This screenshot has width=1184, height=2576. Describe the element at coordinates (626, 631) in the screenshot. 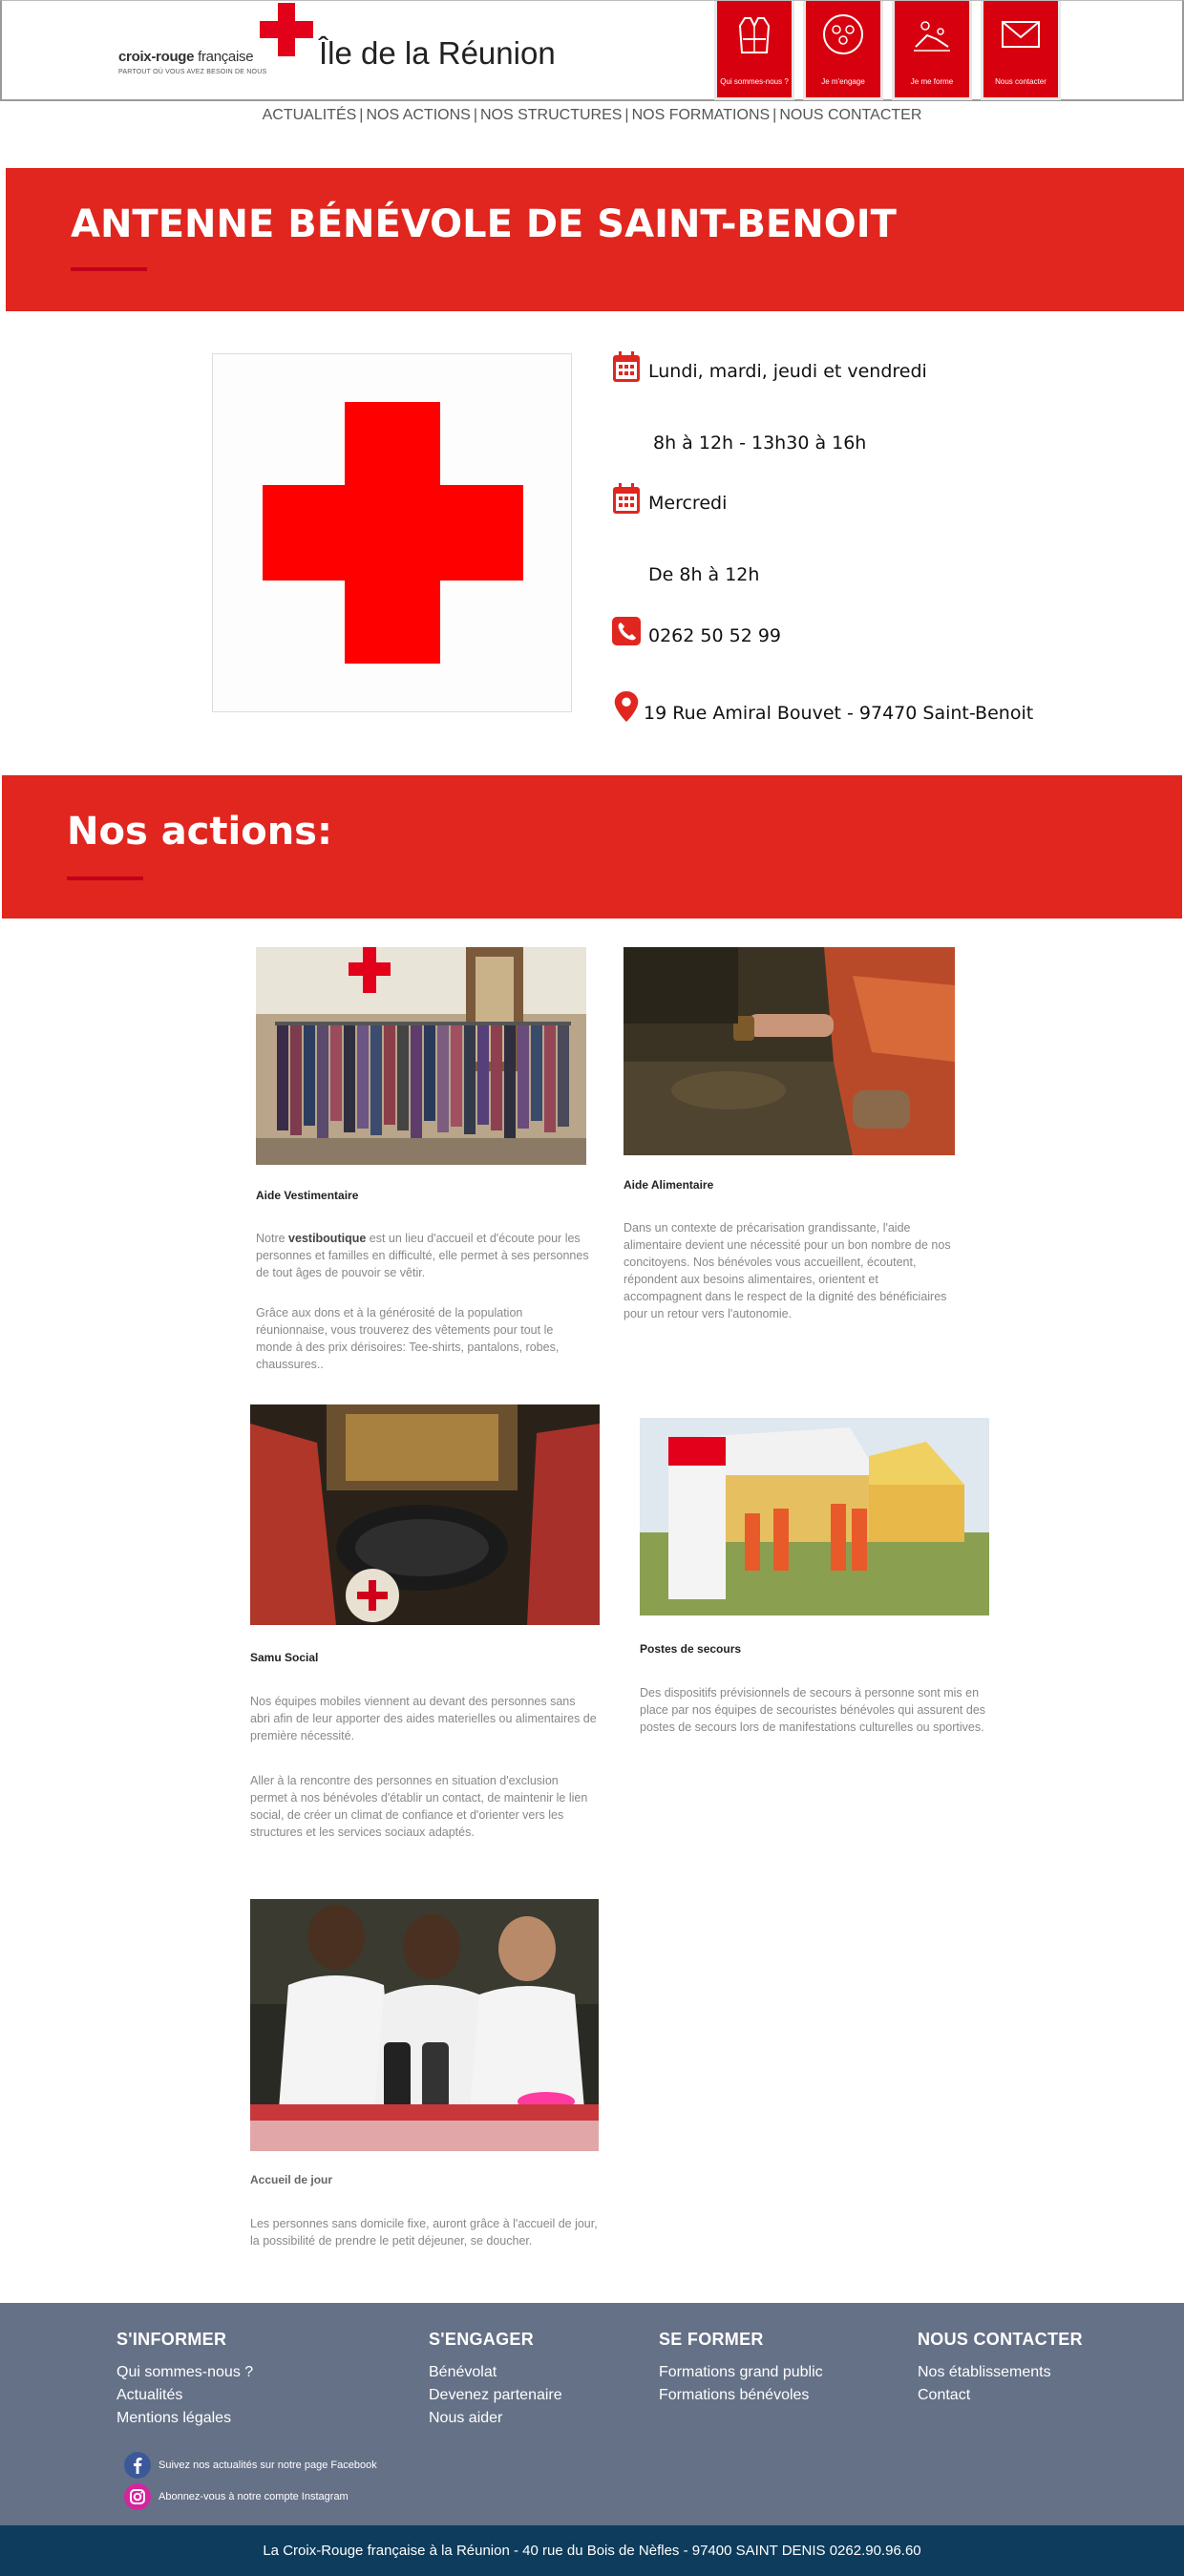

I see `phone-icon` at that location.